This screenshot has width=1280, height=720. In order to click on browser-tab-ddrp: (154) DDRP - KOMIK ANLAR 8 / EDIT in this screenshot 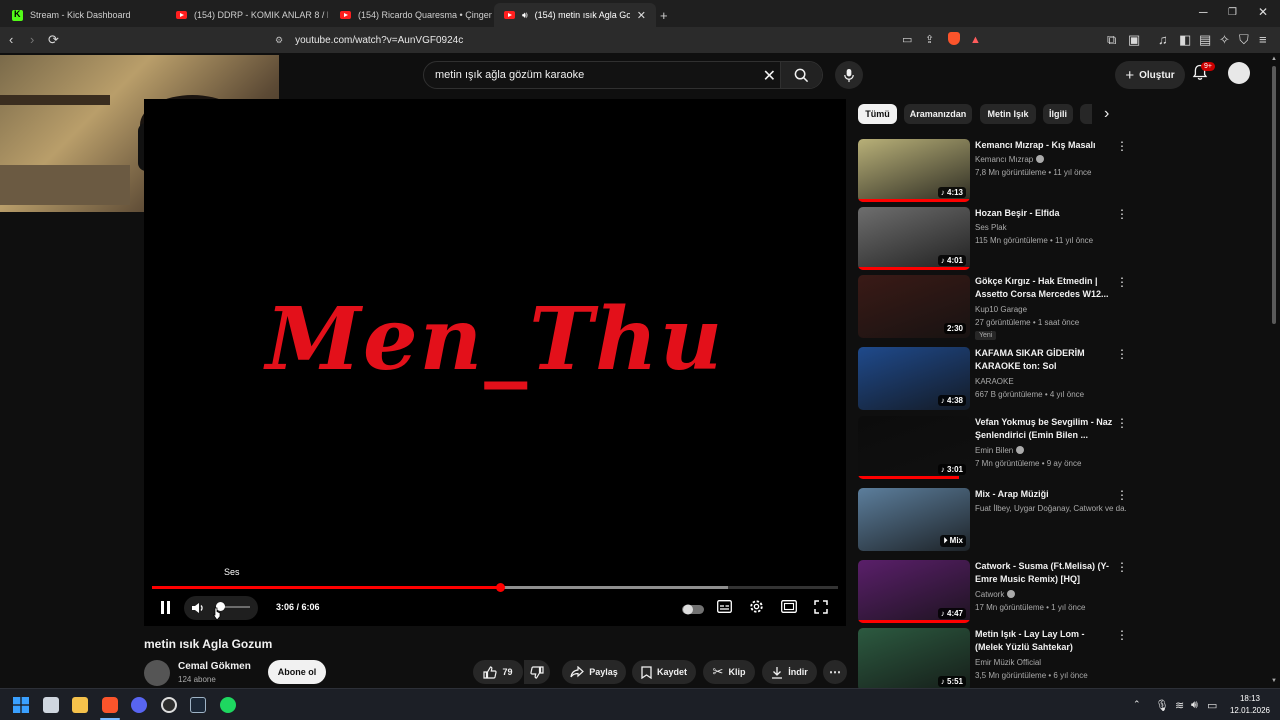, I will do `click(247, 15)`.